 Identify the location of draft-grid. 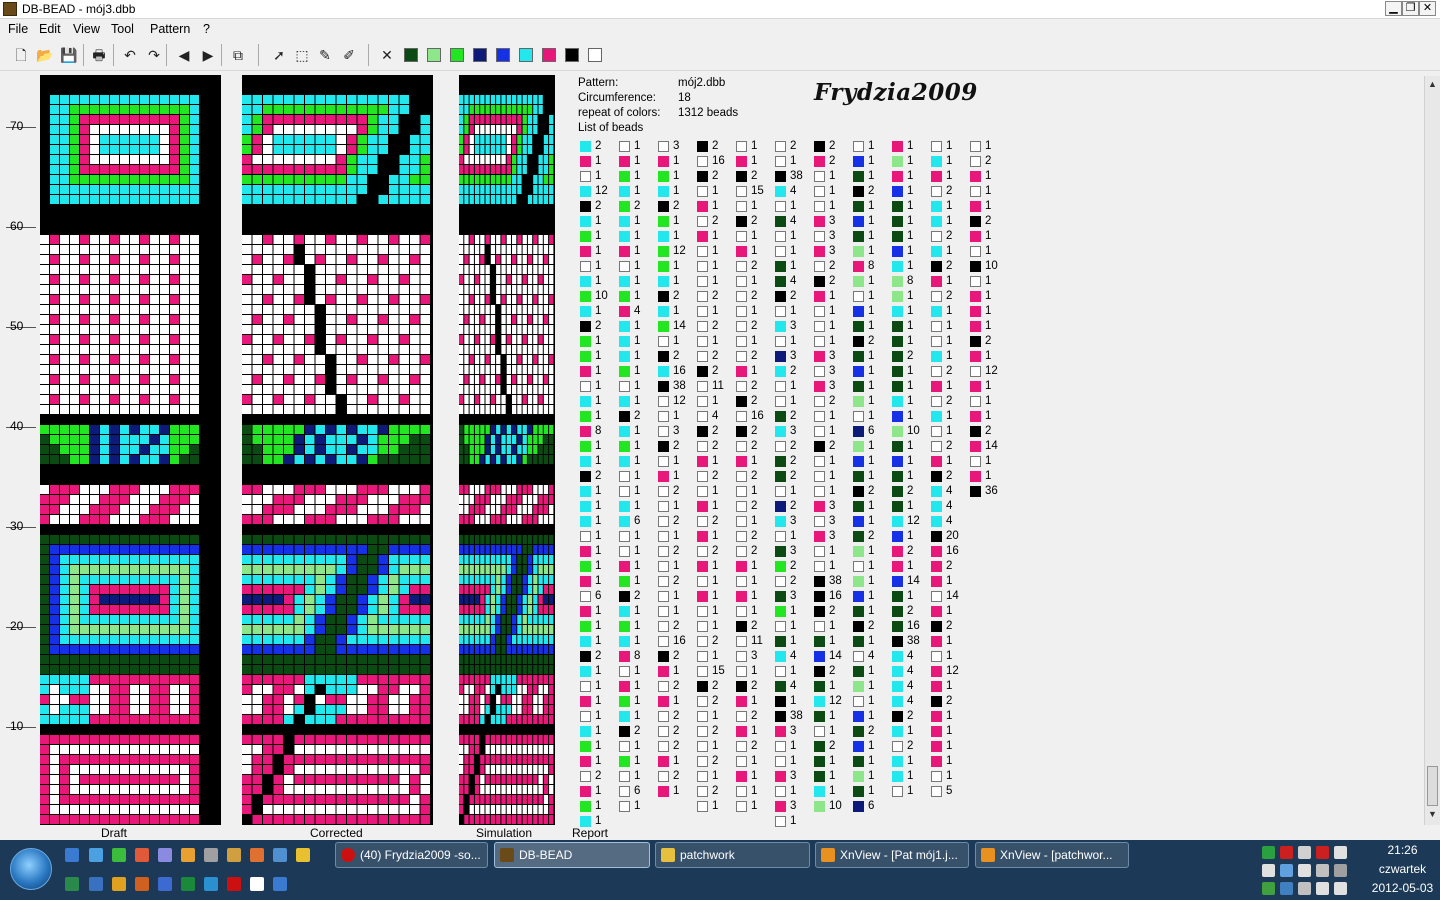
(130, 450).